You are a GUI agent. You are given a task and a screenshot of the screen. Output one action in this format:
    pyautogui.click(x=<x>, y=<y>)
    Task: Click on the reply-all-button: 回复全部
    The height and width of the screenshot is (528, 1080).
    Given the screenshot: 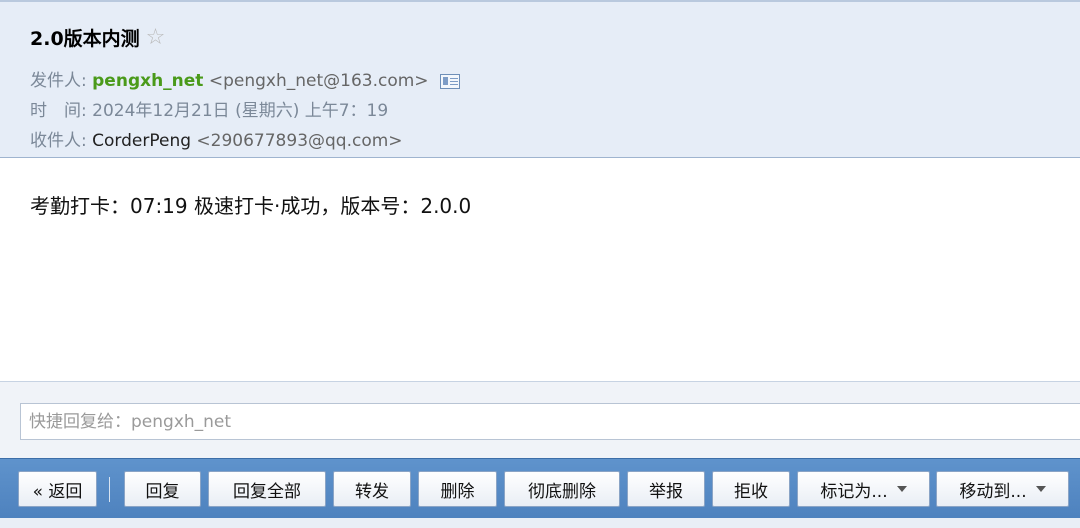 What is the action you would take?
    pyautogui.click(x=267, y=489)
    